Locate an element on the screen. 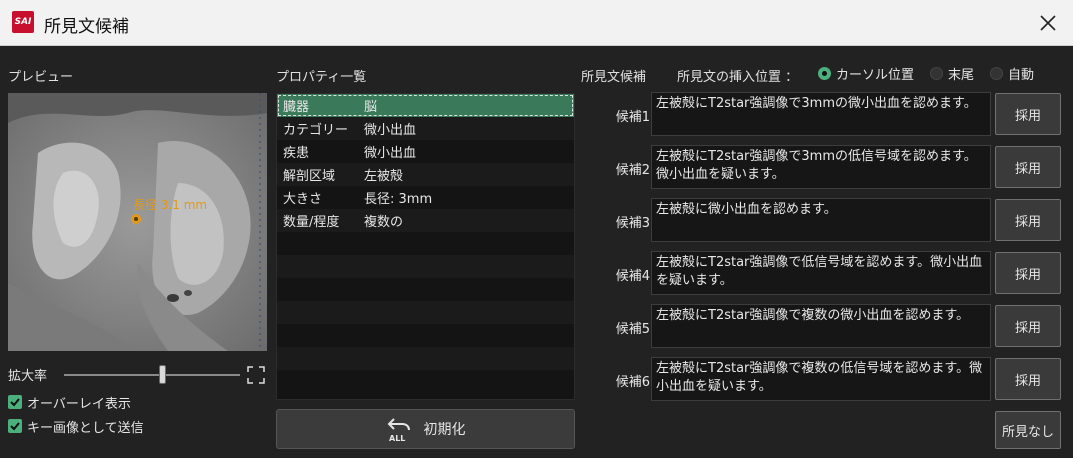 This screenshot has height=458, width=1073. candidate-label: 候補3 is located at coordinates (632, 223).